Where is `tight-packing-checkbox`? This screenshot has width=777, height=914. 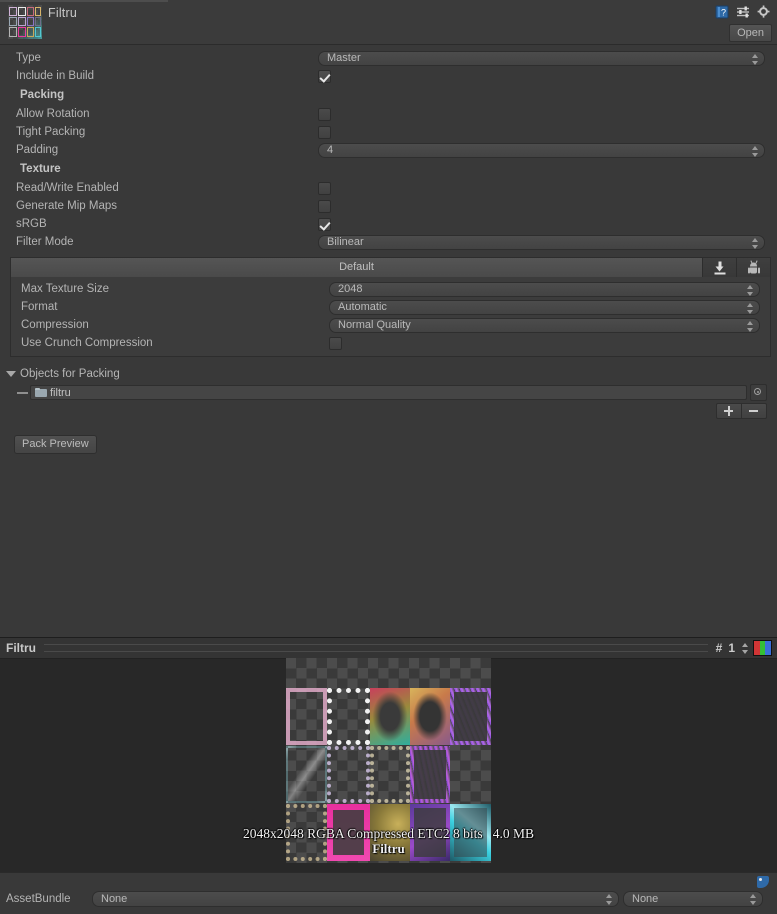 tight-packing-checkbox is located at coordinates (324, 132).